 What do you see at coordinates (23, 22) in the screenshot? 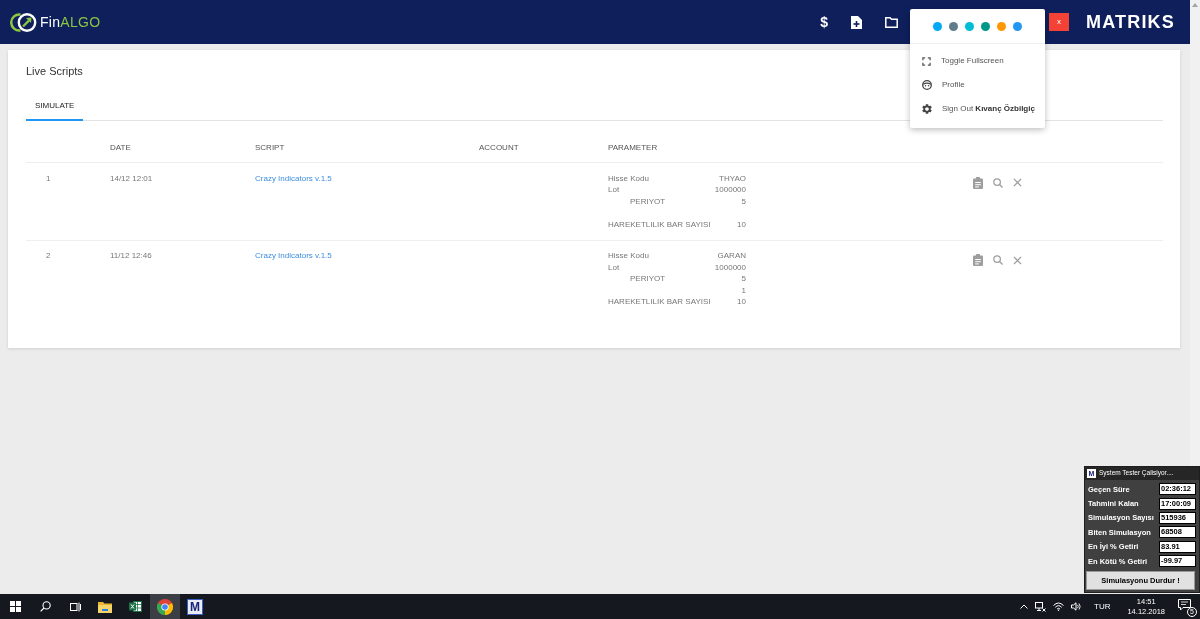
I see `logo-icon` at bounding box center [23, 22].